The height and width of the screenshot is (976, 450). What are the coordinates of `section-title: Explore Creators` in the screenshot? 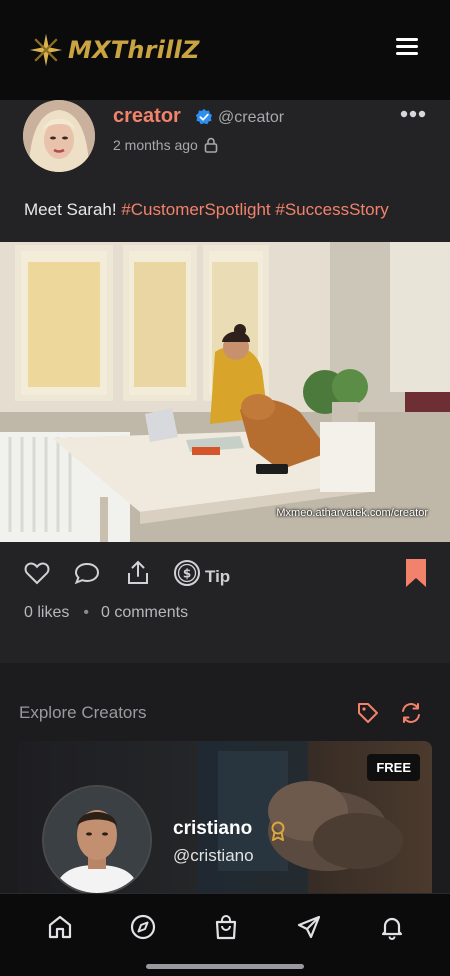 It's located at (83, 712).